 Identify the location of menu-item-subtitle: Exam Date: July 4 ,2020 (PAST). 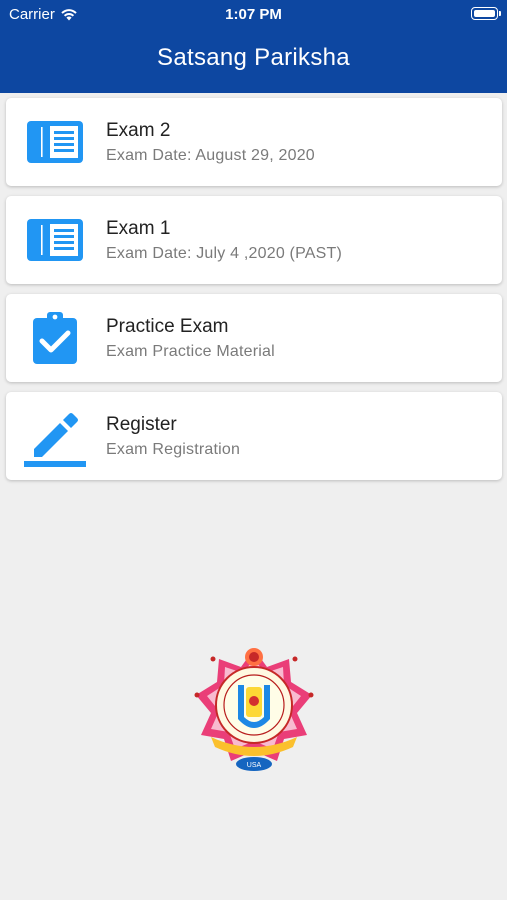
(224, 253).